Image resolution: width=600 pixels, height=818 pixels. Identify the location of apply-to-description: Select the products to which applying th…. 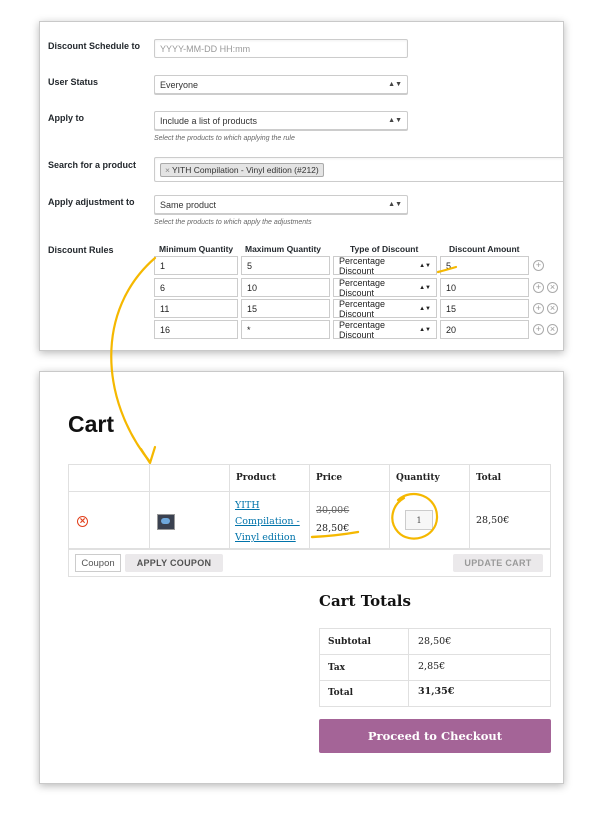
(224, 138).